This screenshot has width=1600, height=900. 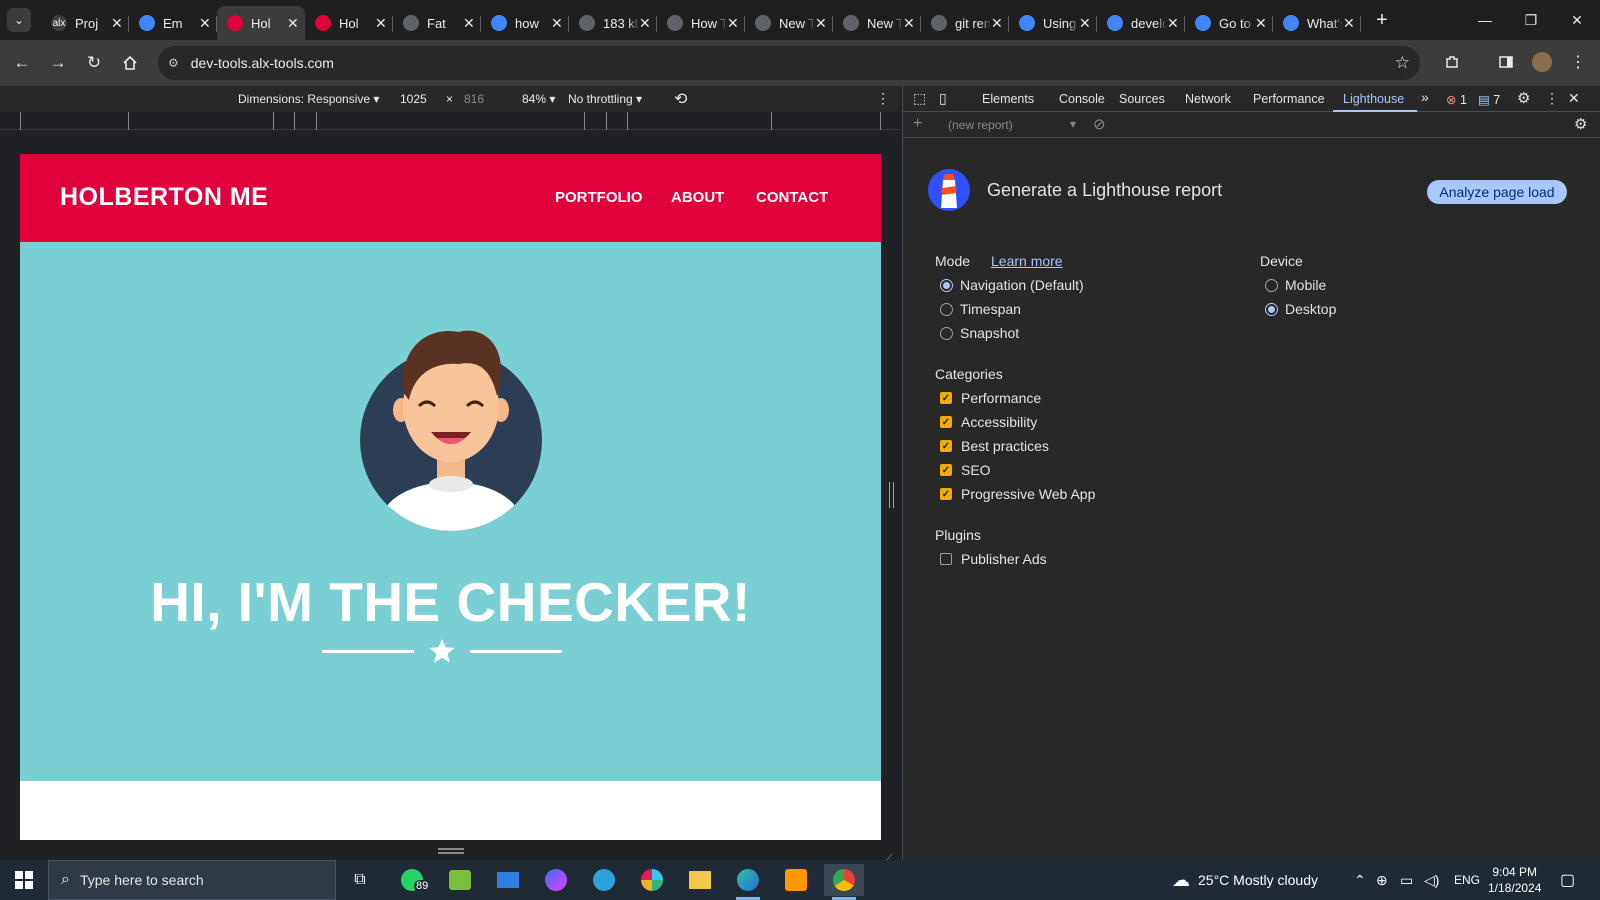 What do you see at coordinates (1073, 124) in the screenshot?
I see `report-dropdown-icon: ▾` at bounding box center [1073, 124].